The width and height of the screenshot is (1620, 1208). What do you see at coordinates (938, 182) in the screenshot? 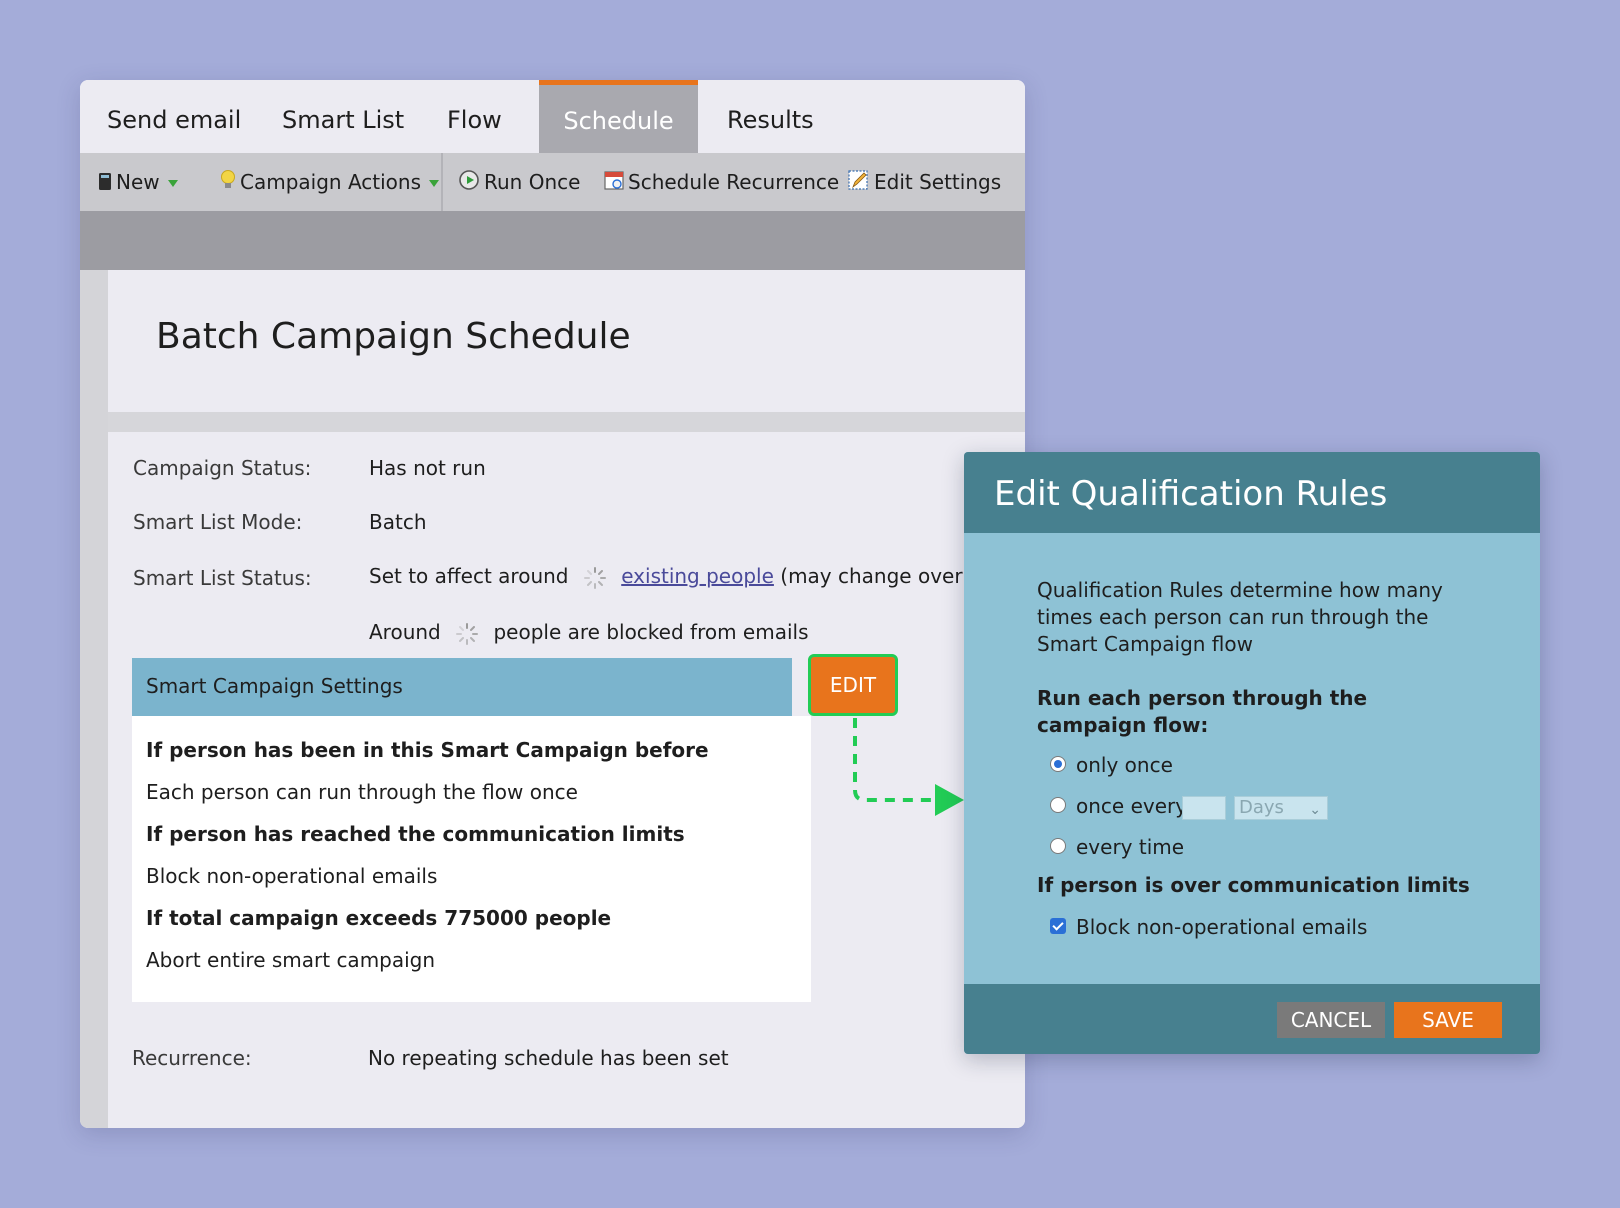
I see `edit-settings-label: Edit Settings` at bounding box center [938, 182].